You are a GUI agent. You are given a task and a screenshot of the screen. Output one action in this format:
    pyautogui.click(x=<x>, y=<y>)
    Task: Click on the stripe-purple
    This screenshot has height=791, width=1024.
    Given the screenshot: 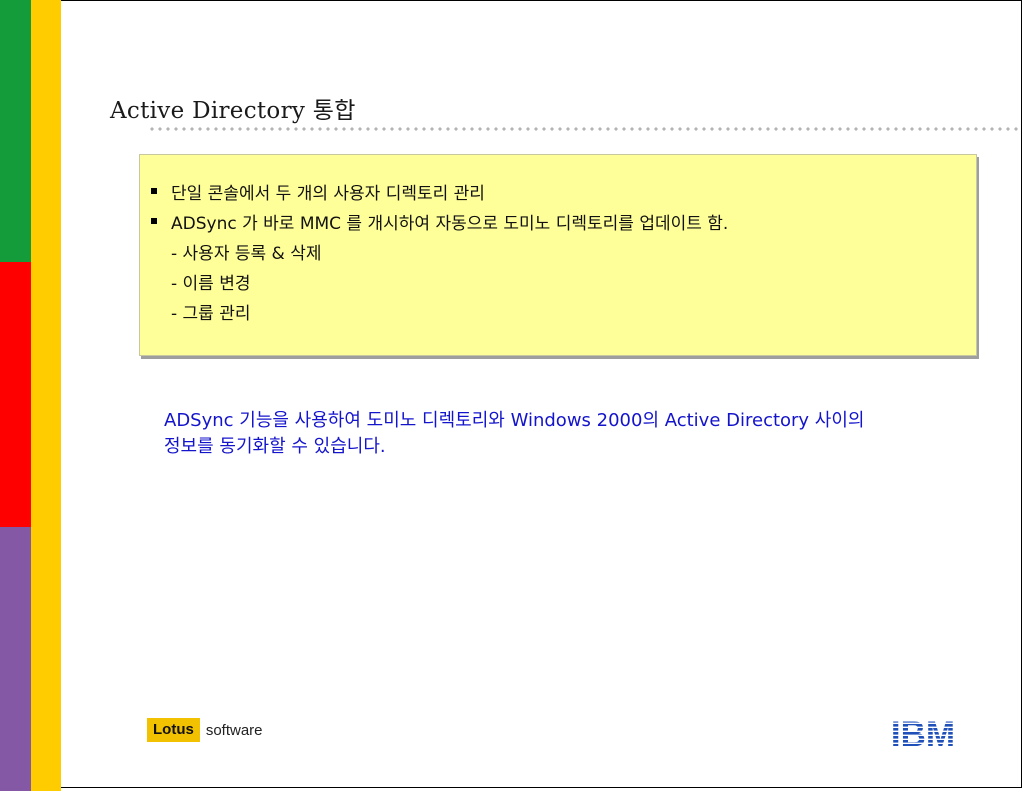 What is the action you would take?
    pyautogui.click(x=15, y=659)
    